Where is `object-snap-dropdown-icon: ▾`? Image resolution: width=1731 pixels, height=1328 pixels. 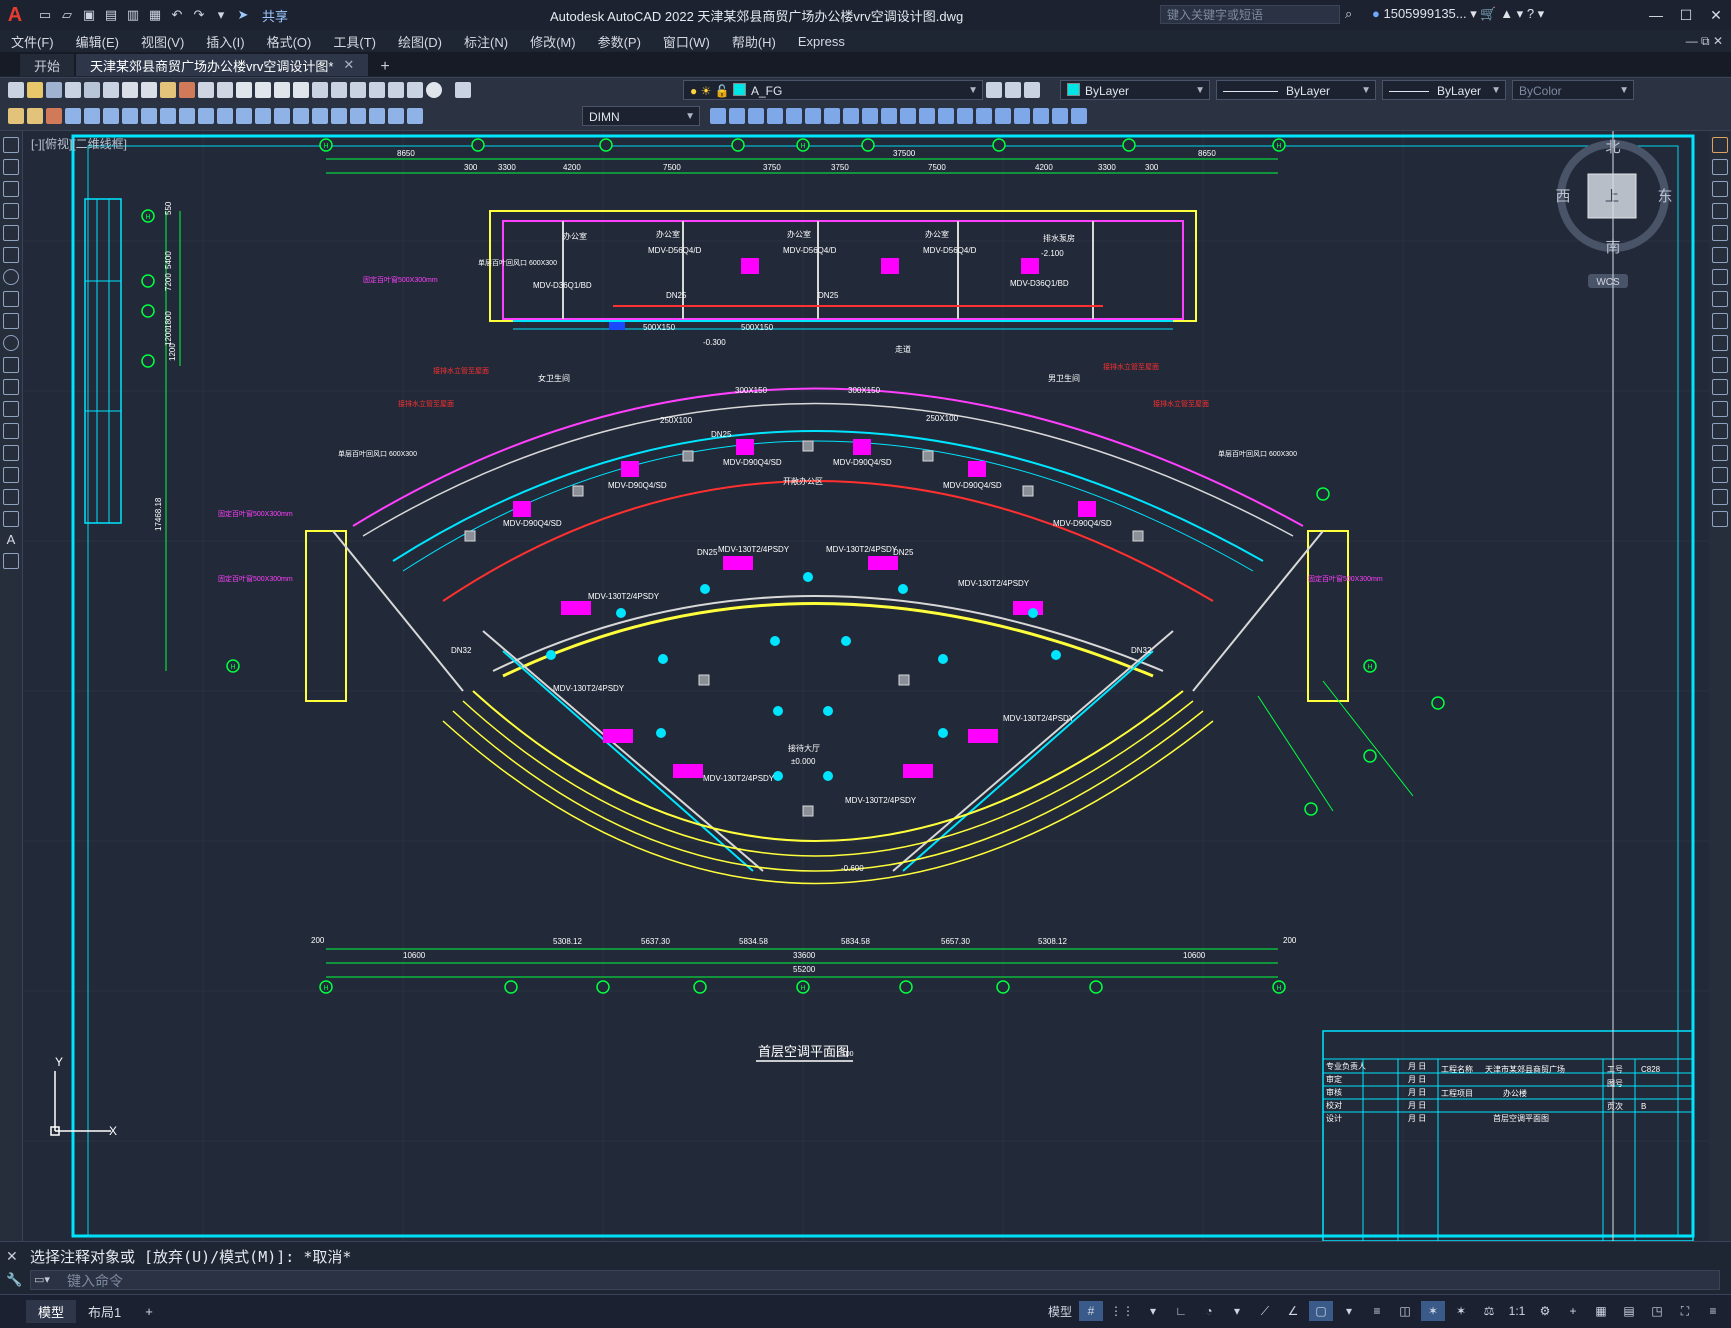
object-snap-dropdown-icon: ▾ is located at coordinates (1349, 1311).